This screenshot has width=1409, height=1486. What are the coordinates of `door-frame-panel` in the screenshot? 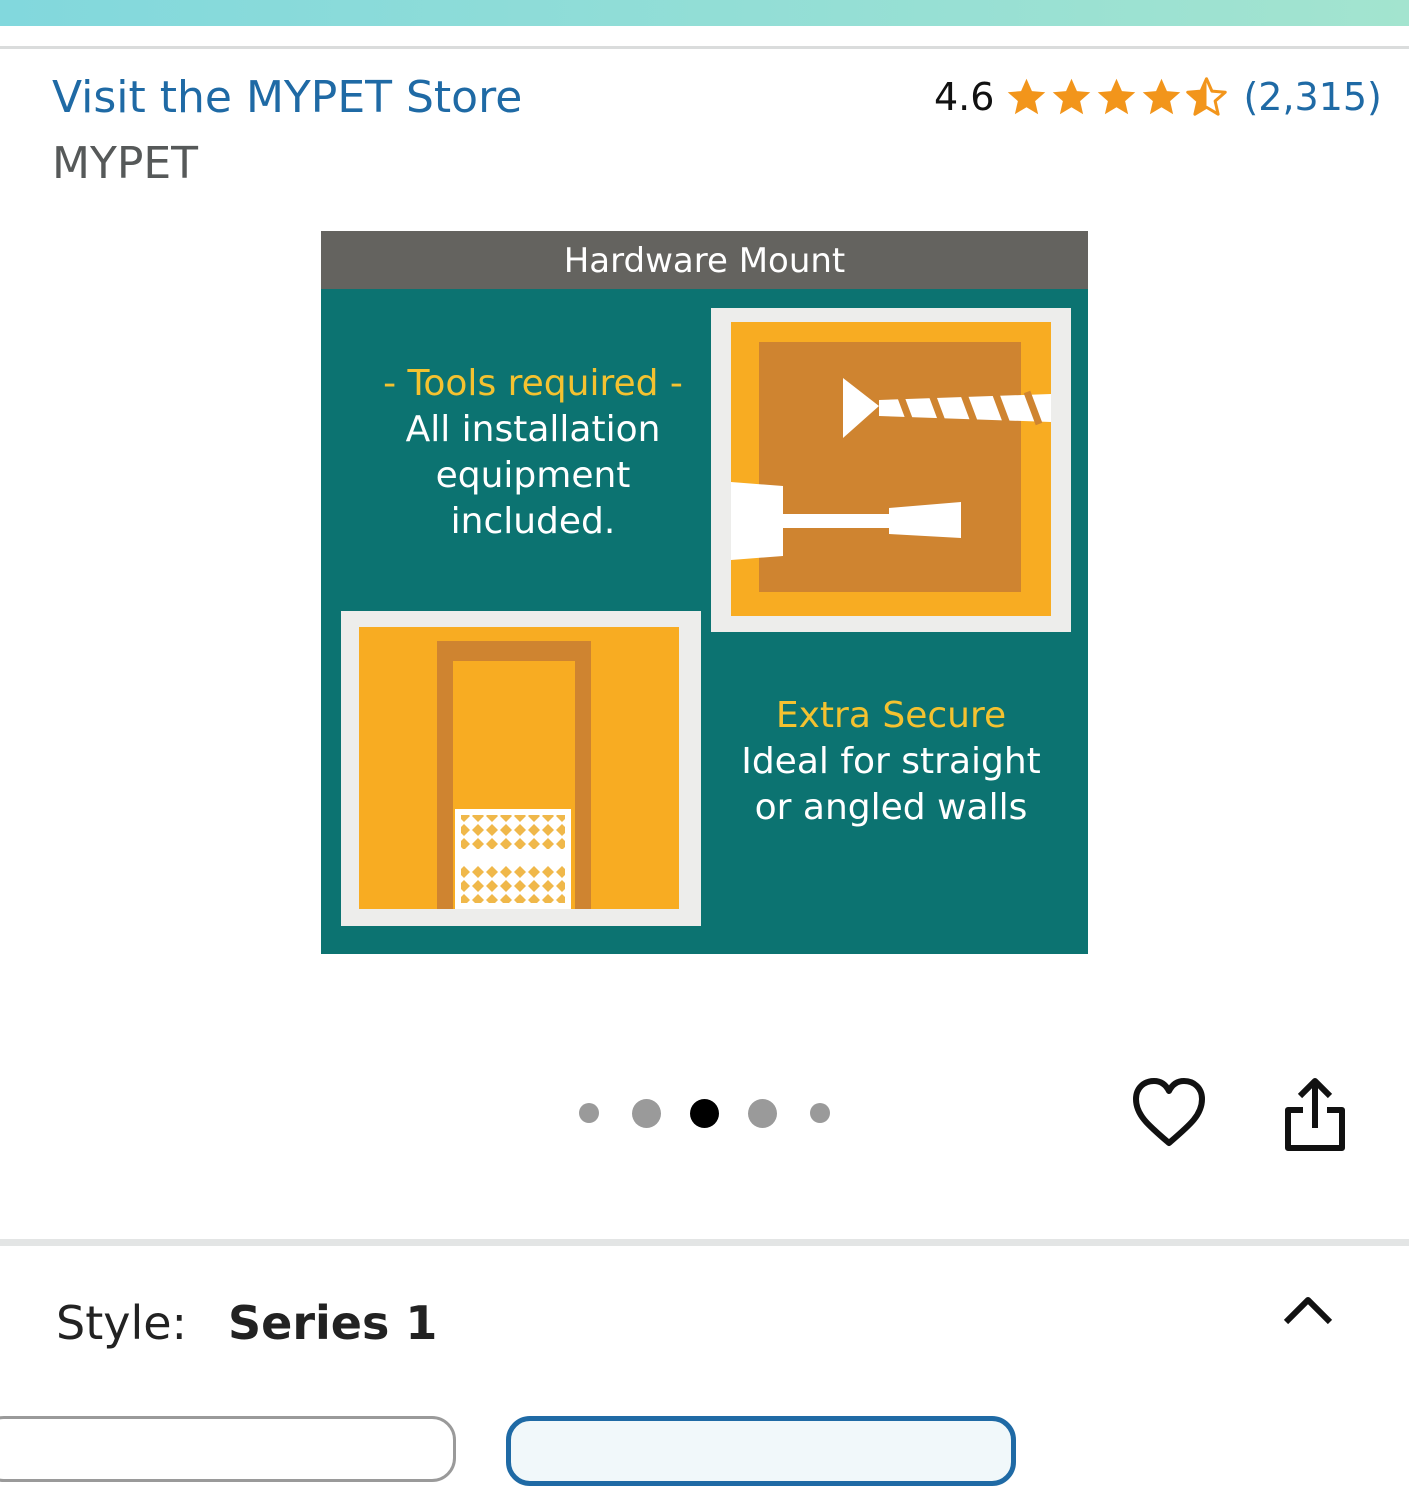 It's located at (521, 768).